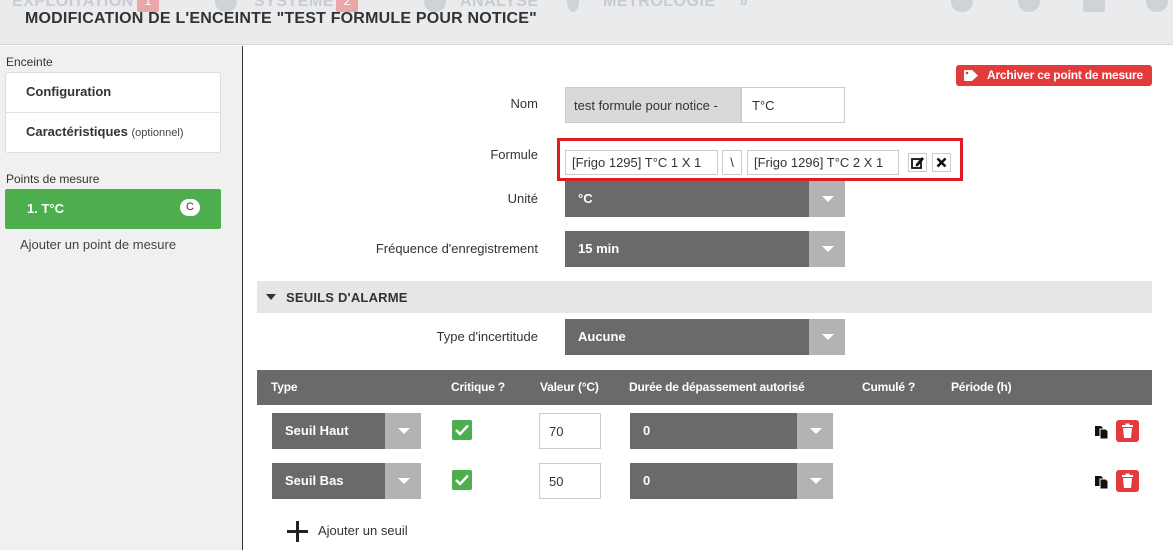  I want to click on valeur-input: 50, so click(570, 481).